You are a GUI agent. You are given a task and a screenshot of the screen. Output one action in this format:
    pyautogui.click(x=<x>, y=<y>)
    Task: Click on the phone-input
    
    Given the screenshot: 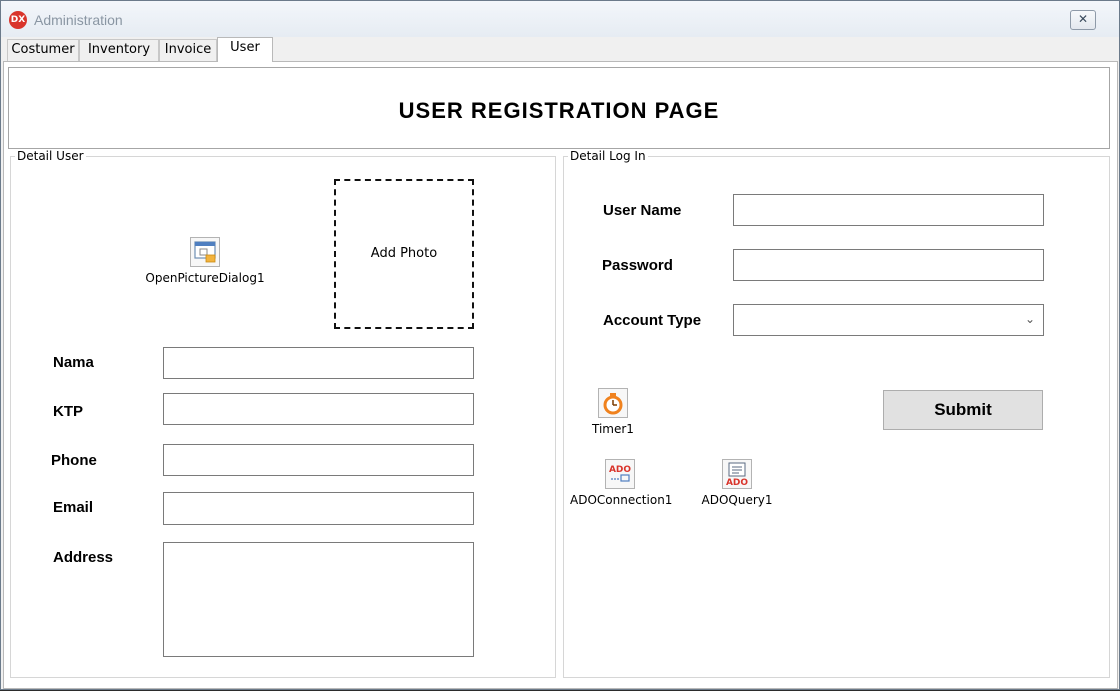 What is the action you would take?
    pyautogui.click(x=318, y=460)
    